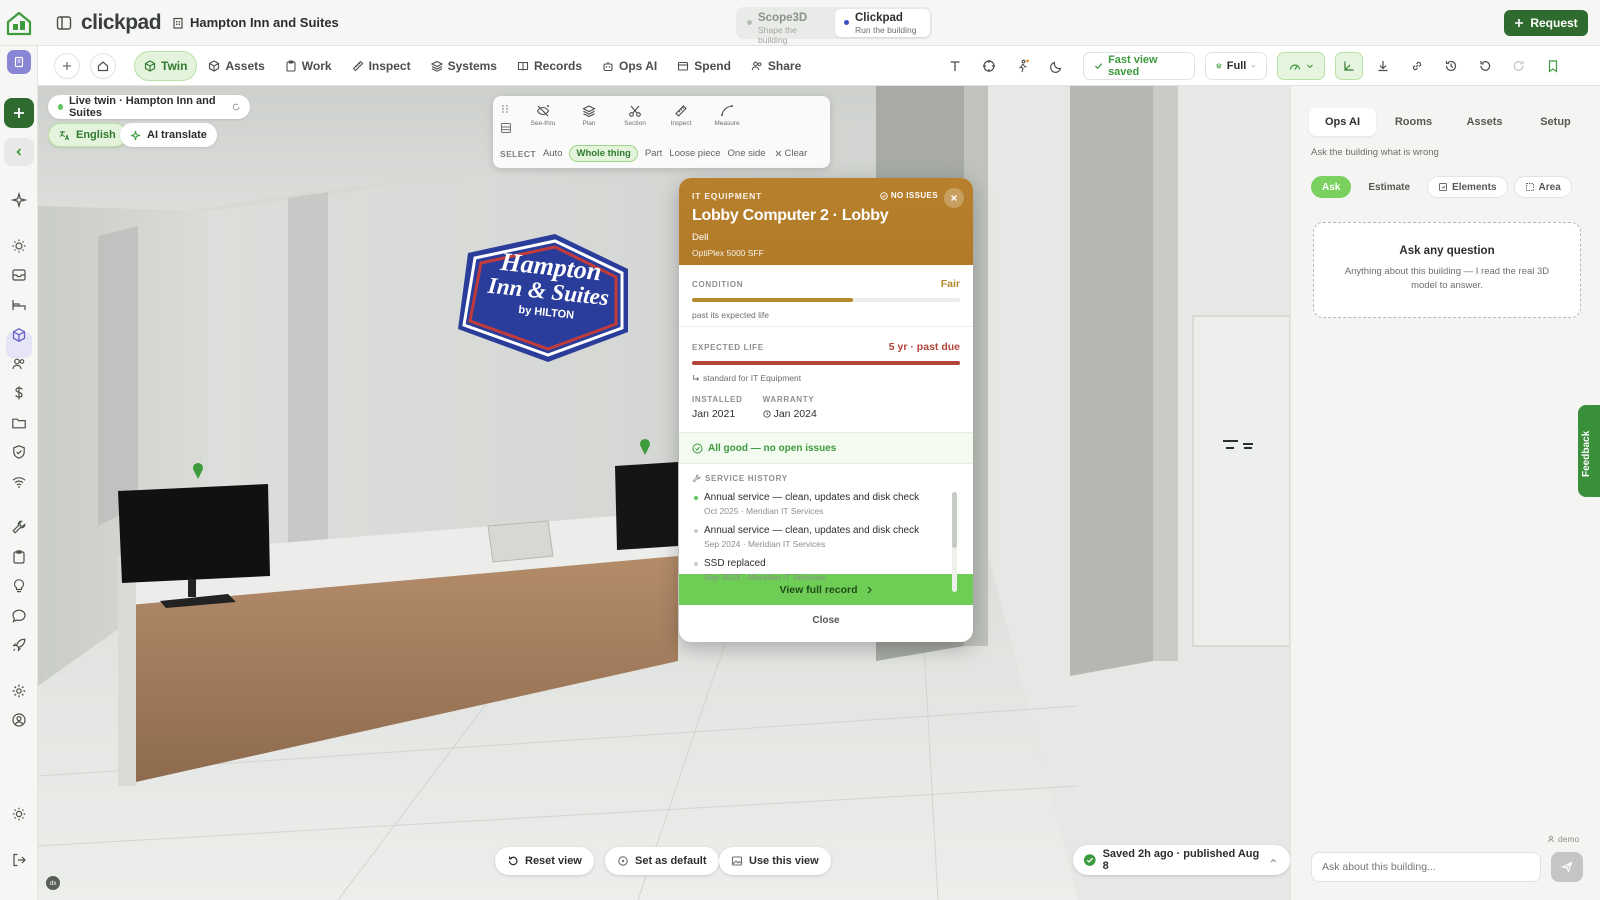  Describe the element at coordinates (558, 66) in the screenshot. I see `tab-label: Records` at that location.